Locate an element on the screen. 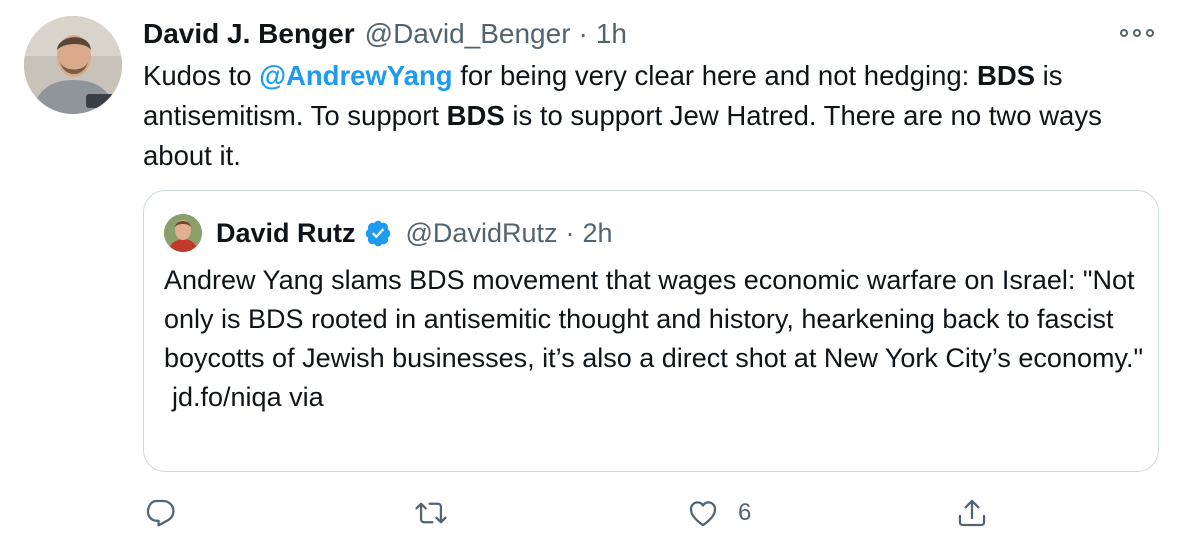  reply-button is located at coordinates (160, 513).